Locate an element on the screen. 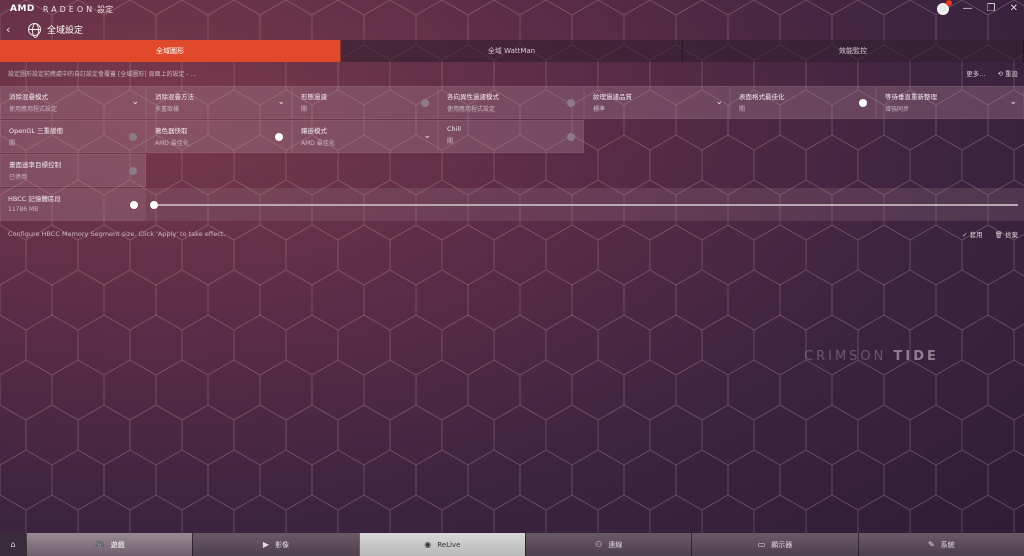  setting-name: OpenGL 三重緩衝 is located at coordinates (36, 131).